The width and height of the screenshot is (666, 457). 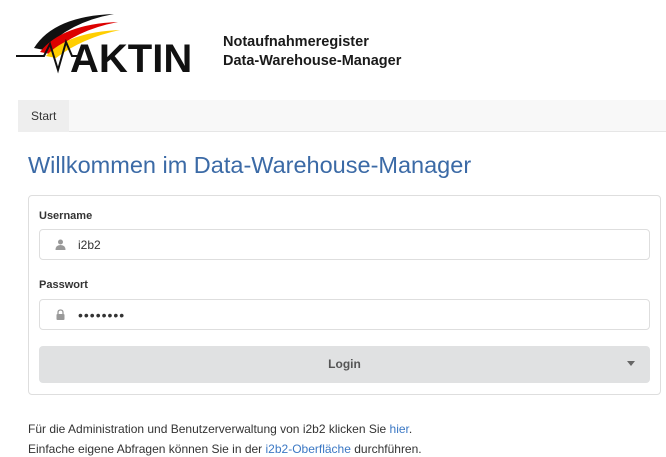 What do you see at coordinates (386, 449) in the screenshot?
I see `query-info-suffix: durchführen.` at bounding box center [386, 449].